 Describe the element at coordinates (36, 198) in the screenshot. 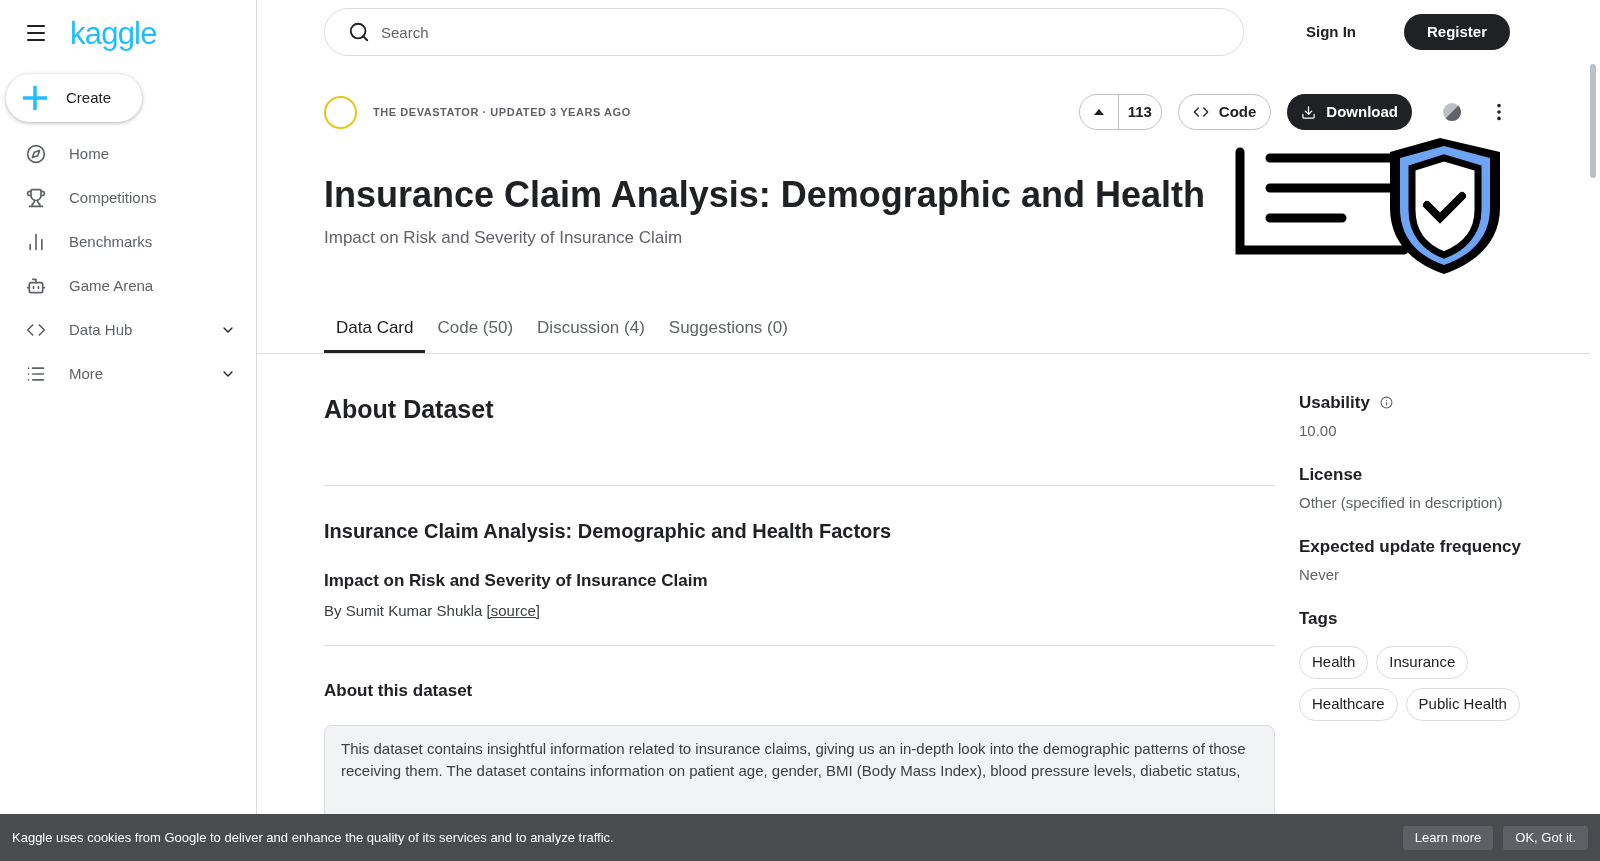

I see `trophy-icon` at that location.